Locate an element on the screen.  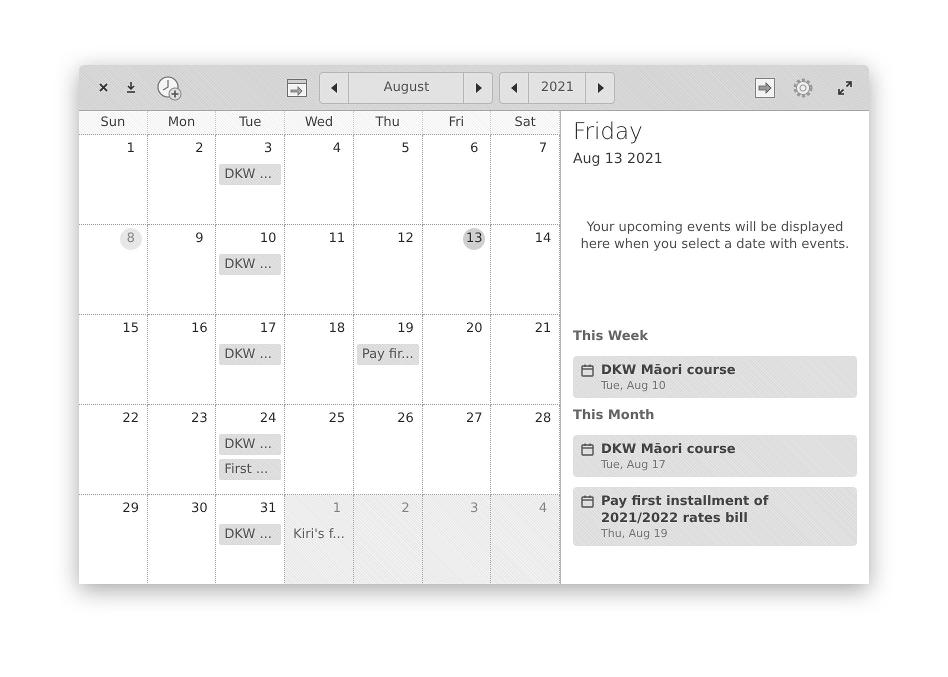
day-cell: 16 is located at coordinates (182, 360).